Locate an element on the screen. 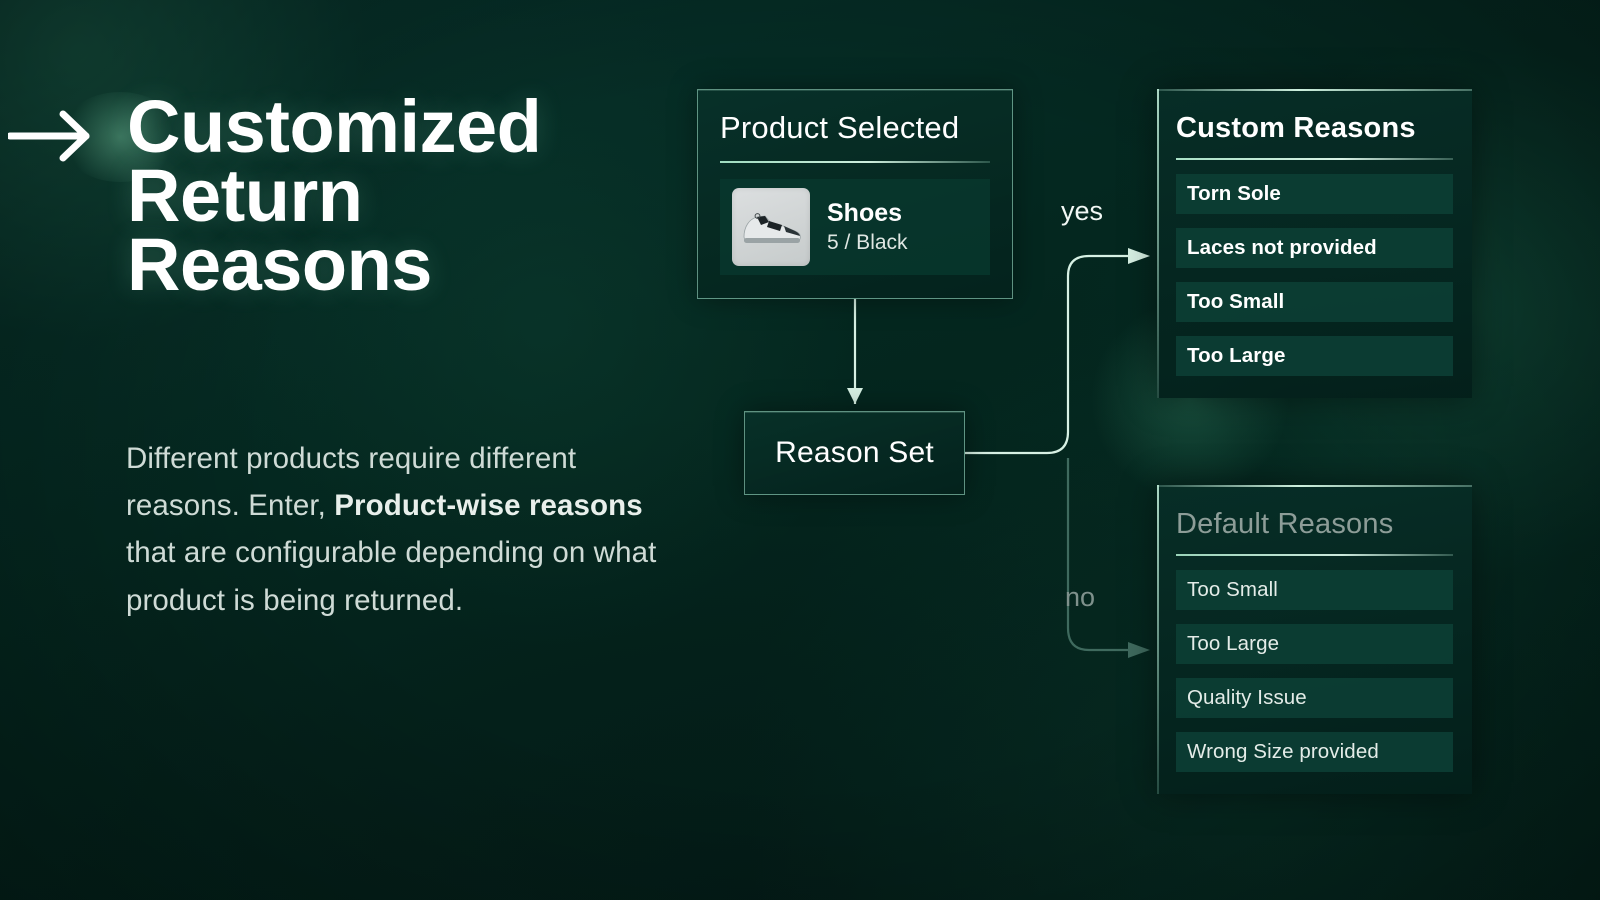 The image size is (1600, 900). custom-reasons-title: Custom Reasons is located at coordinates (1296, 128).